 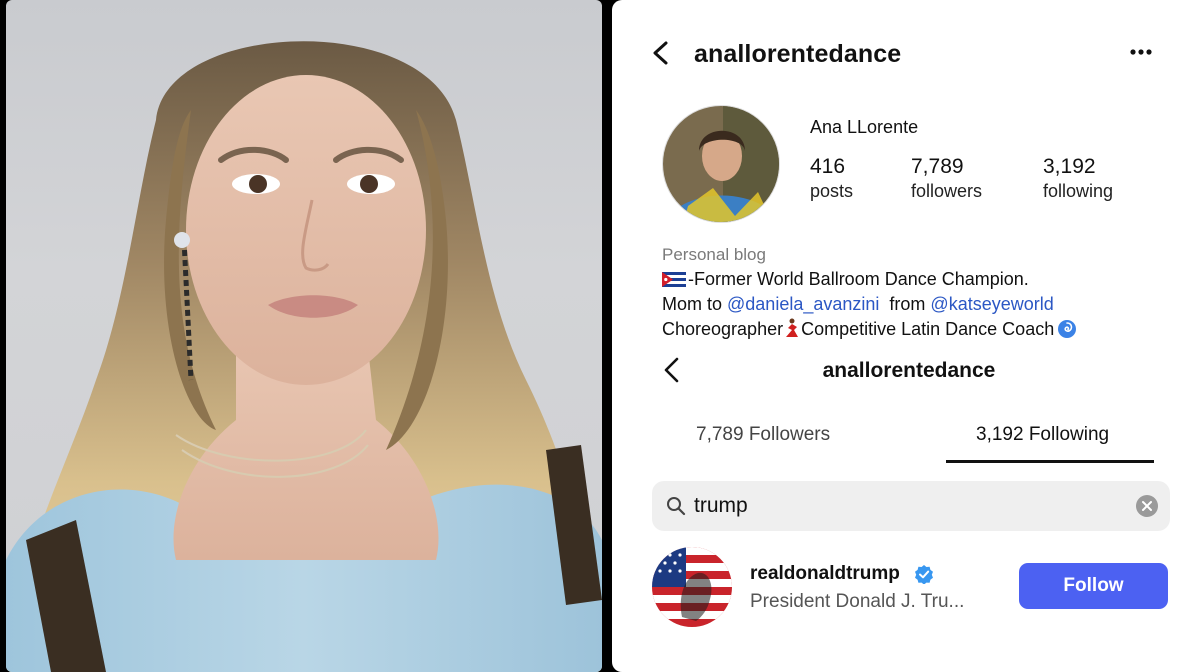 I want to click on profile-avatar-image, so click(x=721, y=164).